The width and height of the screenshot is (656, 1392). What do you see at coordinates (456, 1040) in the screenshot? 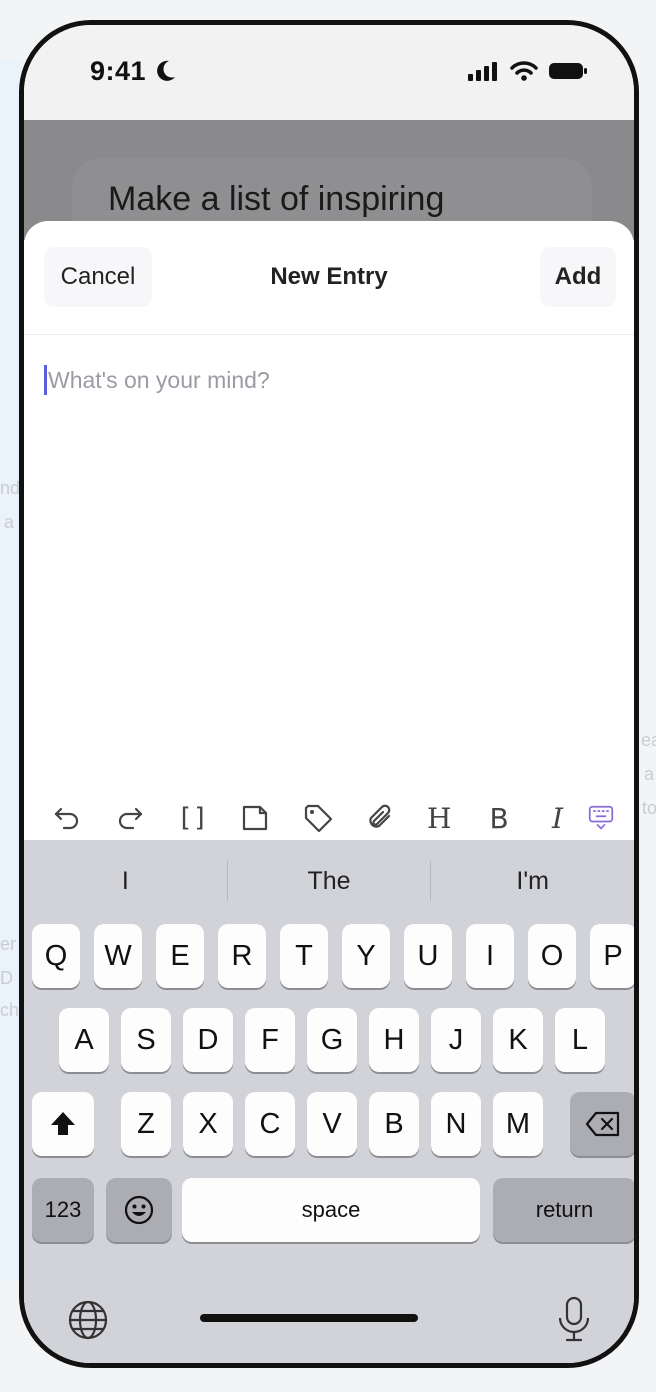
I see `key-j: J` at bounding box center [456, 1040].